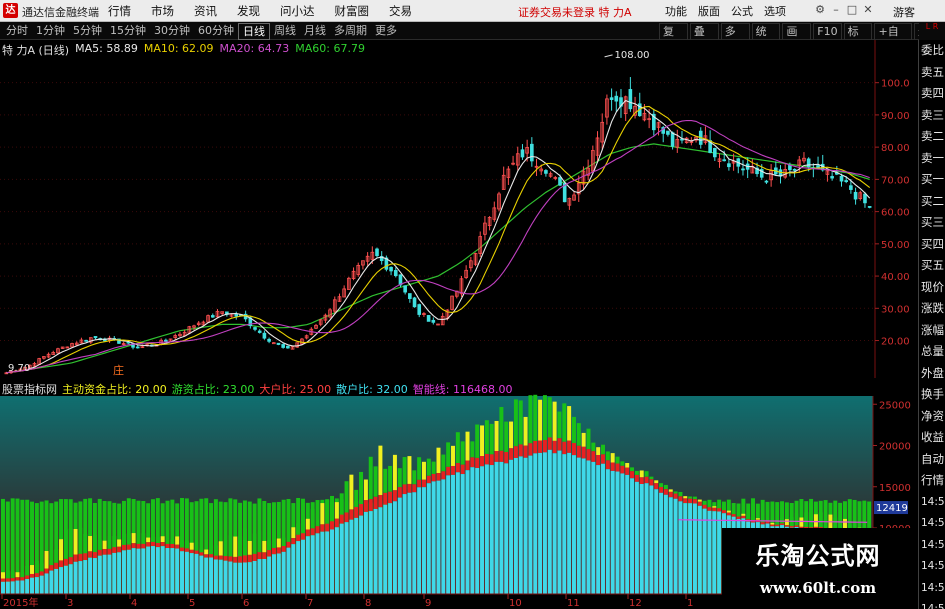 The width and height of the screenshot is (945, 609). Describe the element at coordinates (932, 116) in the screenshot. I see `side-panel-item: 卖三` at that location.